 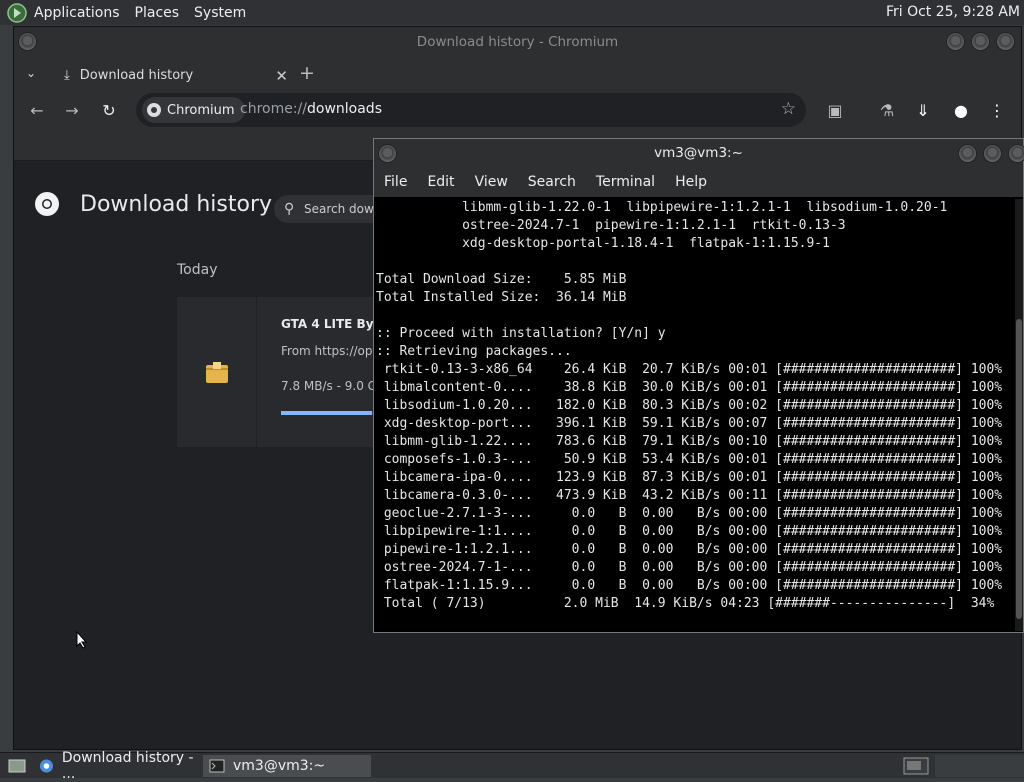 I want to click on profile-avatar-icon: ●, so click(x=961, y=110).